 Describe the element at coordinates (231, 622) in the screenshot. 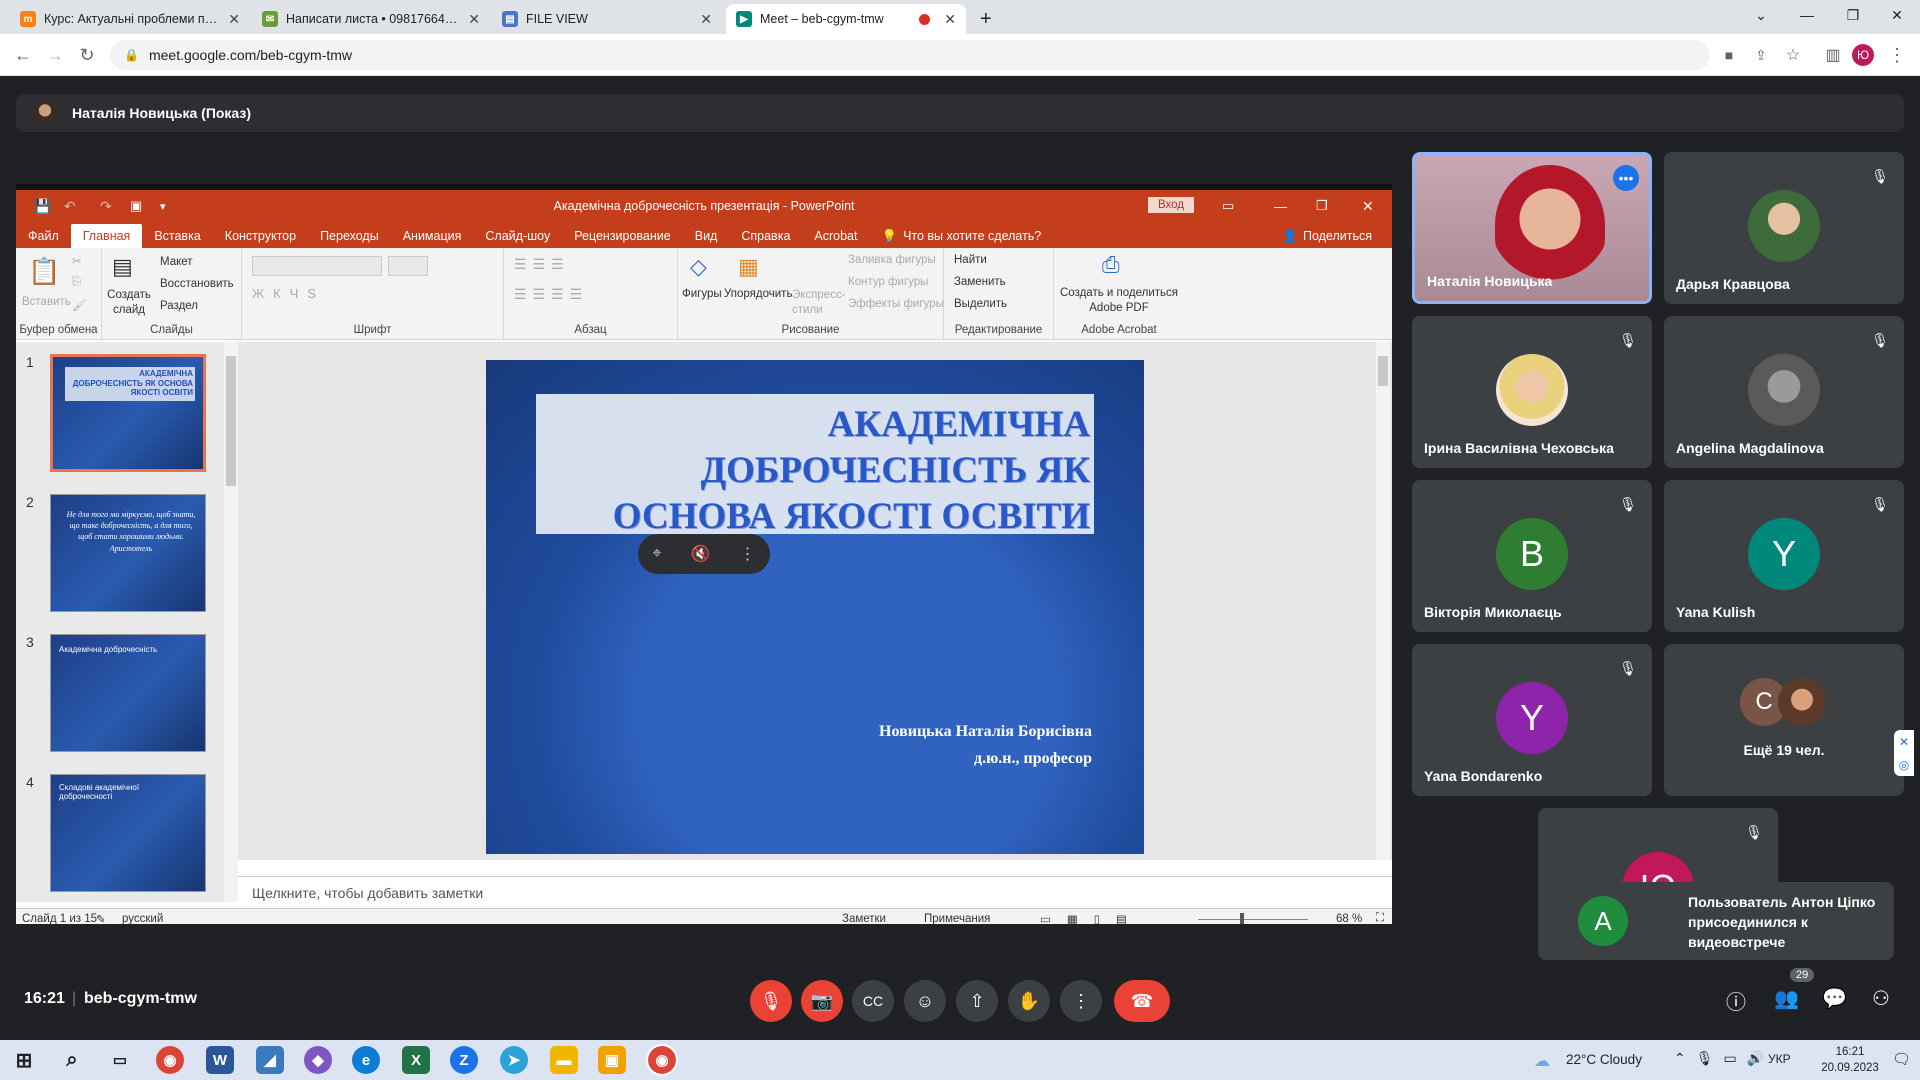

I see `thumbs-scrollbar` at that location.